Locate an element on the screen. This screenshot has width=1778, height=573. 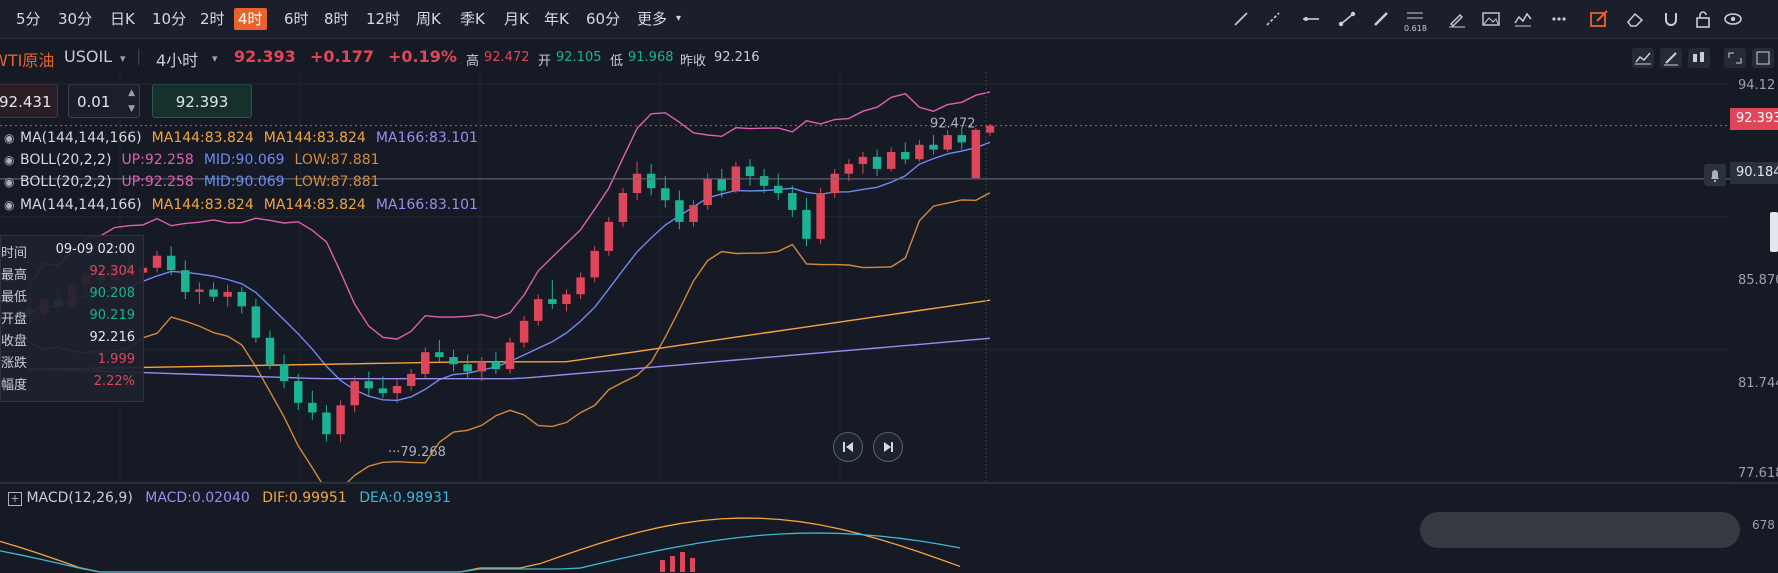
tooltip-value: 1.999 is located at coordinates (116, 359).